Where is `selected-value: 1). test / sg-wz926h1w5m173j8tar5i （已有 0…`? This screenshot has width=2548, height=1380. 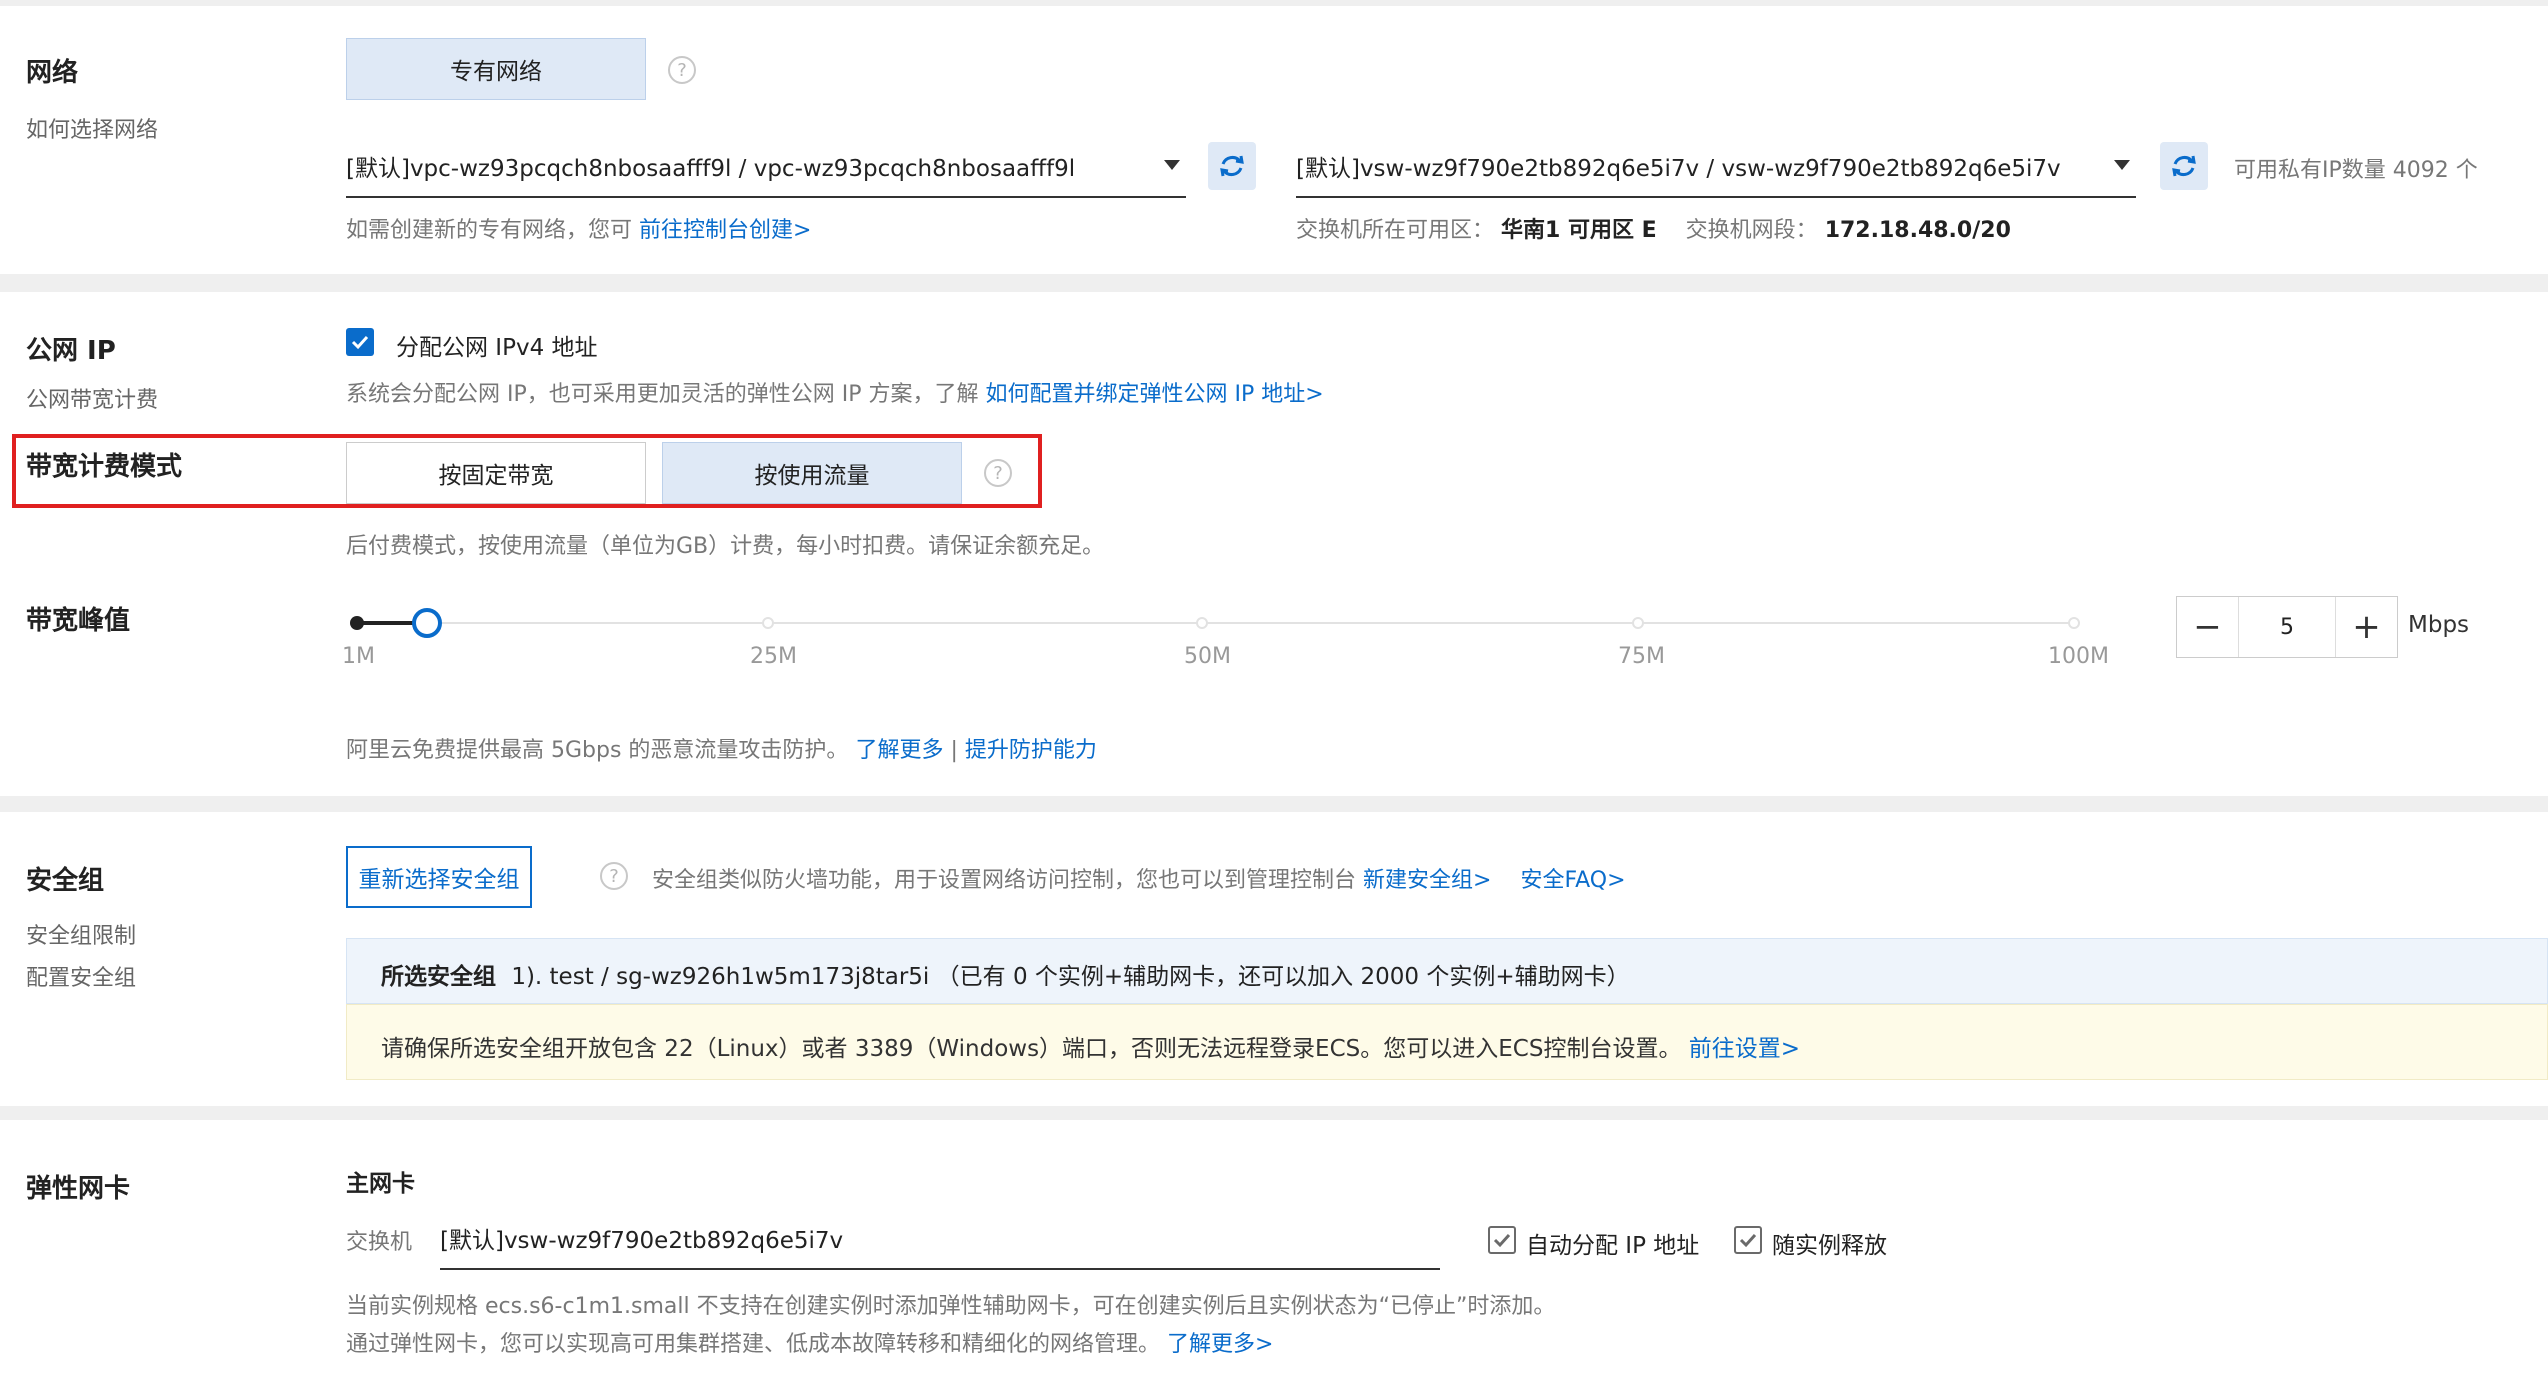 selected-value: 1). test / sg-wz926h1w5m173j8tar5i （已有 0… is located at coordinates (1070, 977).